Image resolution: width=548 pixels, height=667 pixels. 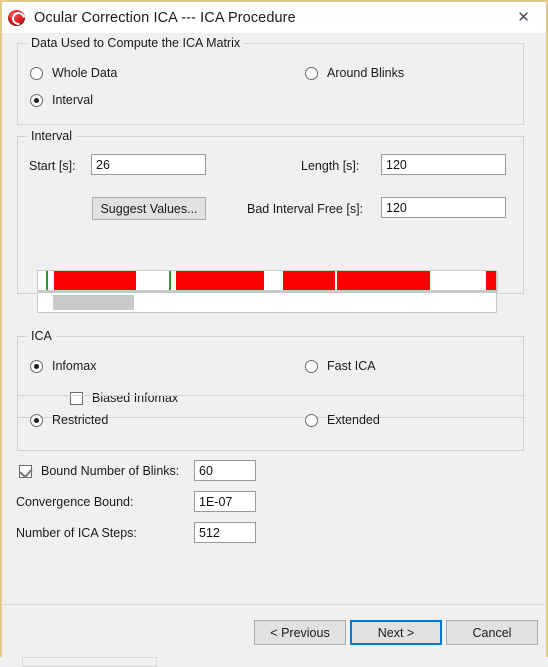 I want to click on interval-marker-end, so click(x=170, y=280).